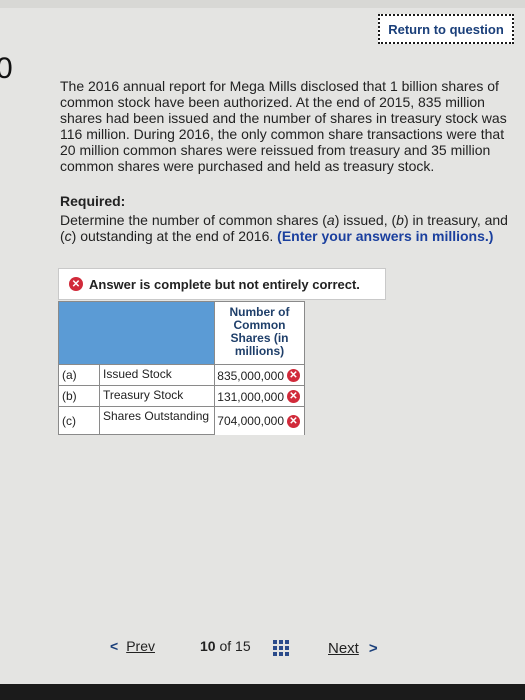  I want to click on row-letter: (a), so click(69, 375).